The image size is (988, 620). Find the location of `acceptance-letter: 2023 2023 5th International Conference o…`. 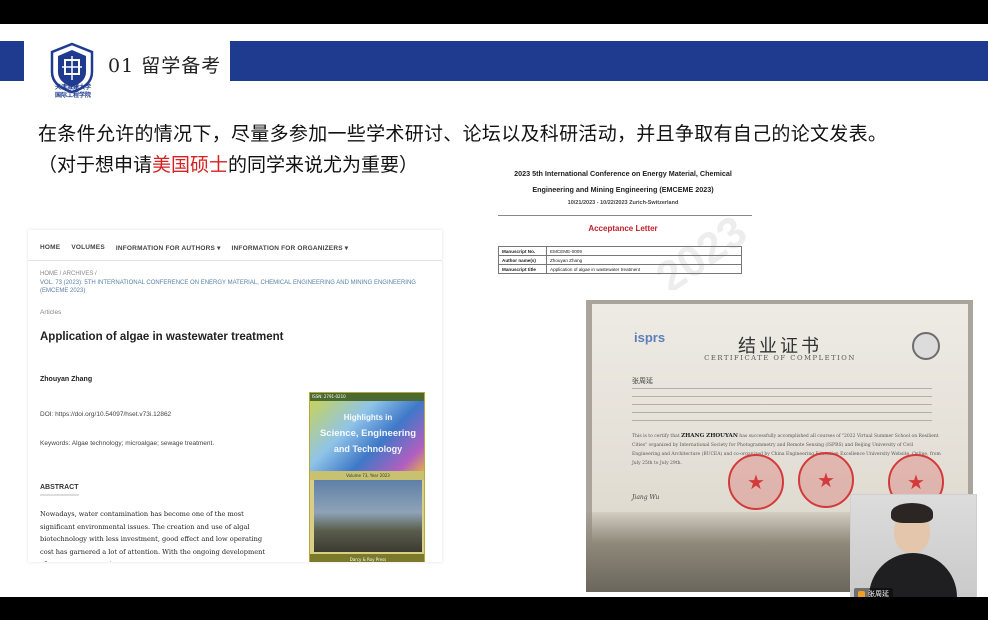

acceptance-letter: 2023 2023 5th International Conference o… is located at coordinates (623, 225).